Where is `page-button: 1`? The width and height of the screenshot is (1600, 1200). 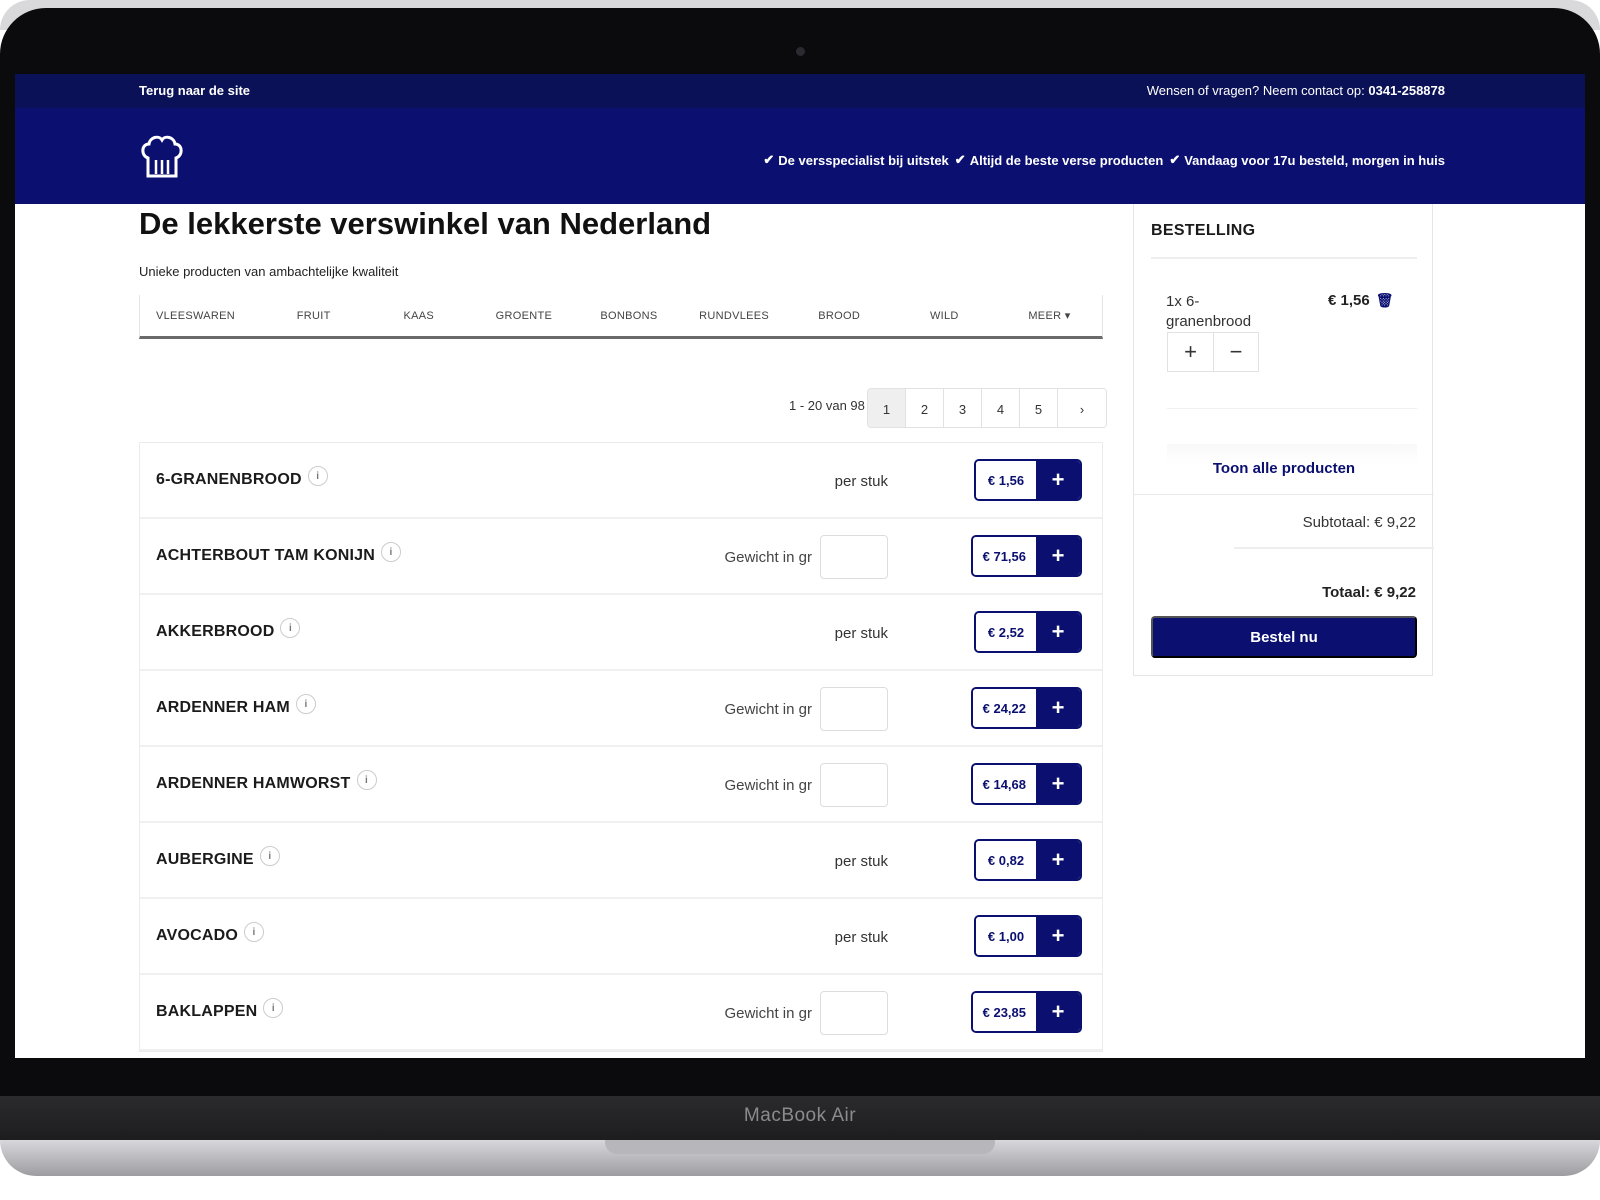
page-button: 1 is located at coordinates (887, 408).